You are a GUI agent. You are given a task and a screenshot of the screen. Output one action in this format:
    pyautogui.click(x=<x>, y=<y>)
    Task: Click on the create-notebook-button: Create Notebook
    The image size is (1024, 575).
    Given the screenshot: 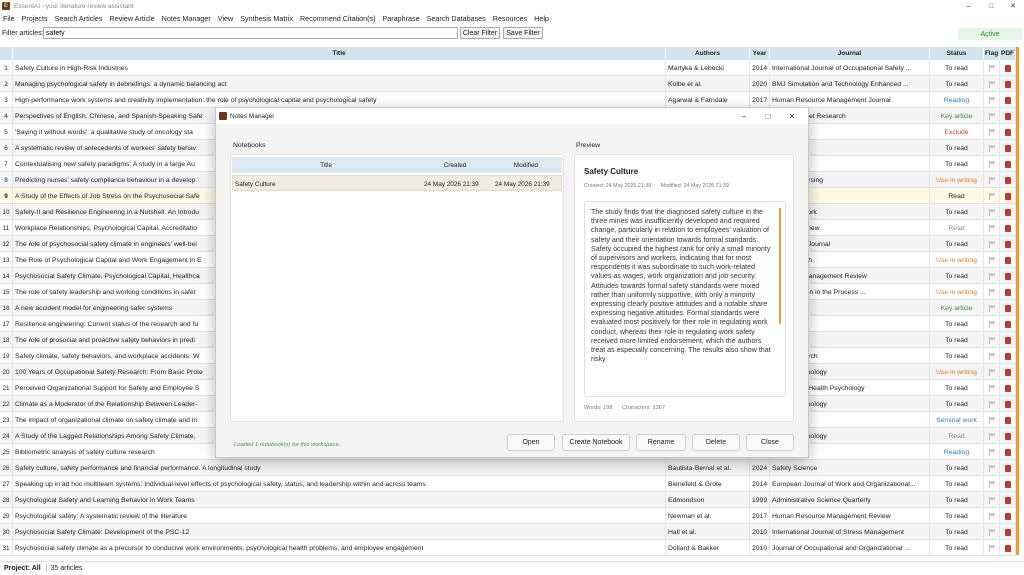 What is the action you would take?
    pyautogui.click(x=596, y=442)
    